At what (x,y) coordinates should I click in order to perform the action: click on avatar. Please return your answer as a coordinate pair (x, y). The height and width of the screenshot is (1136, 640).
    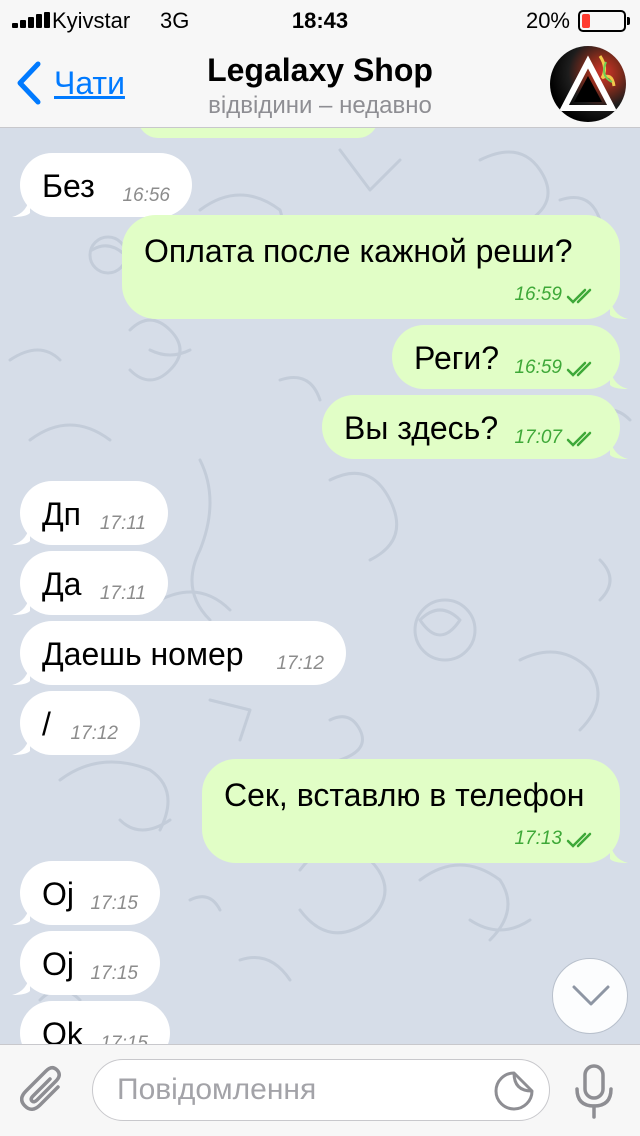
    Looking at the image, I should click on (588, 84).